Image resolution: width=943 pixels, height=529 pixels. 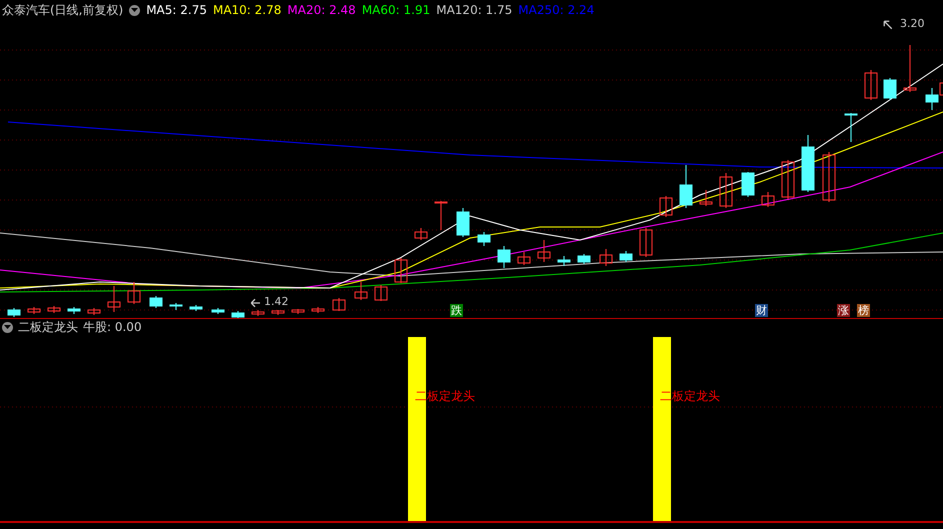 I want to click on high-price-label: 3.20, so click(x=912, y=23).